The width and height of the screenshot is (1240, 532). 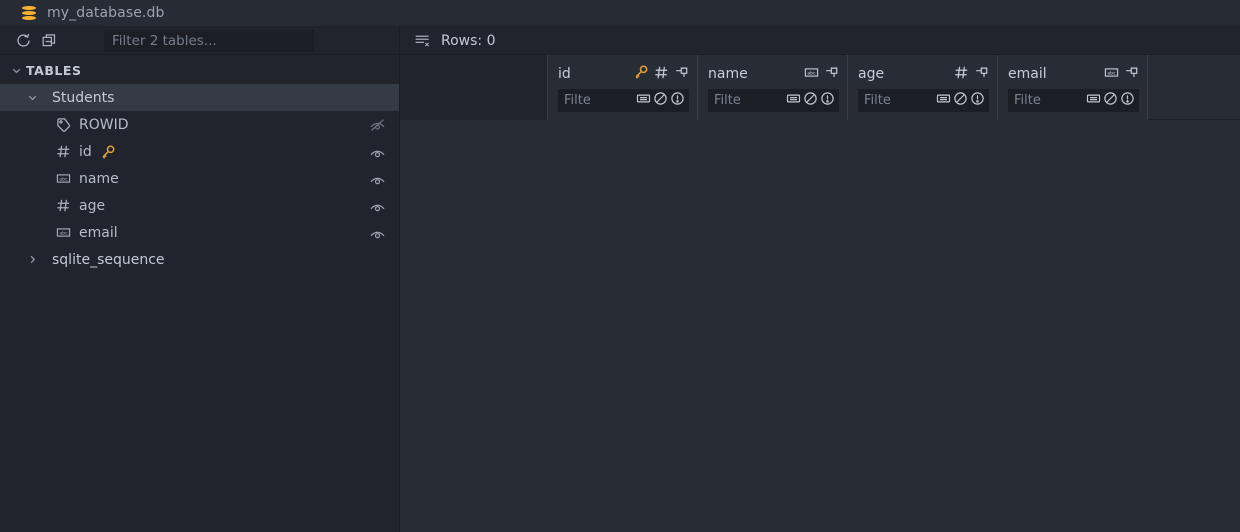 I want to click on sidebar-column-name: abc name, so click(x=199, y=178).